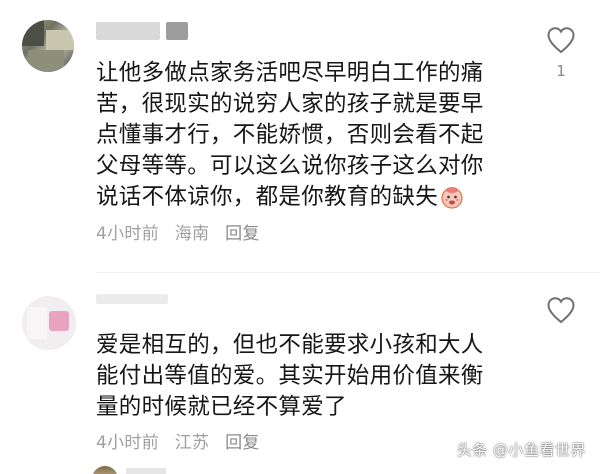 This screenshot has width=600, height=474. I want to click on comment-meta: 4小时前 海南 回复, so click(183, 231).